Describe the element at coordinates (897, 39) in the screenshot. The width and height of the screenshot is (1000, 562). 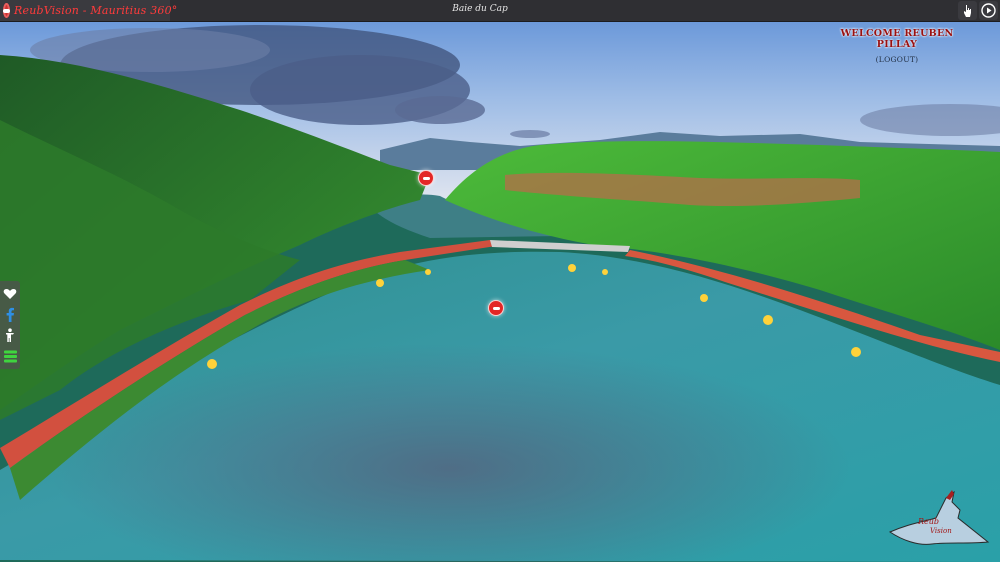
I see `welcome-text: WELCOME REUBEN PILLAY` at that location.